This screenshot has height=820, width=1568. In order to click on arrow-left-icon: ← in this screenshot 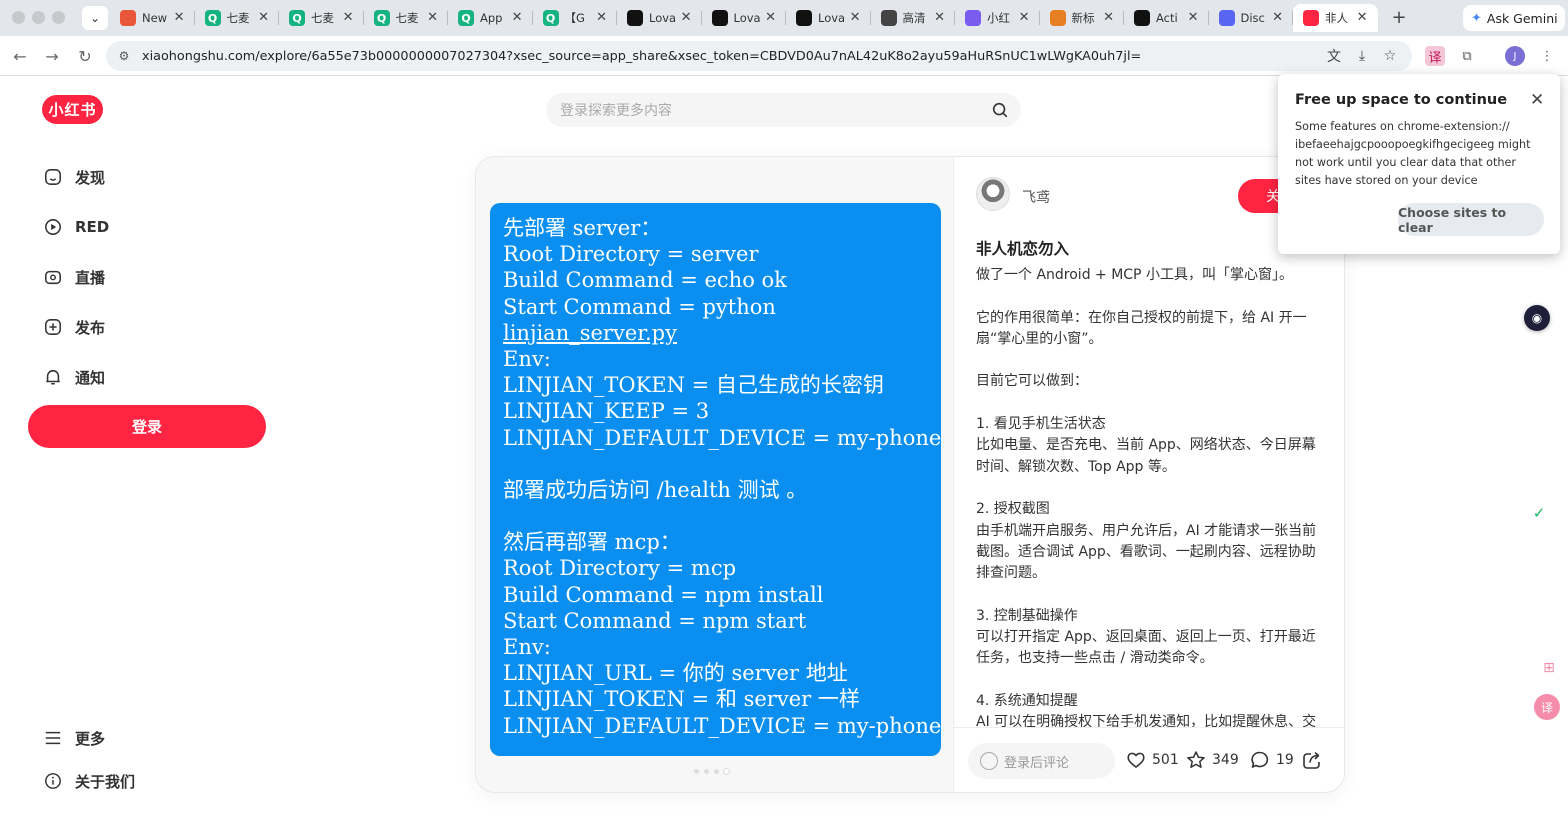, I will do `click(20, 56)`.